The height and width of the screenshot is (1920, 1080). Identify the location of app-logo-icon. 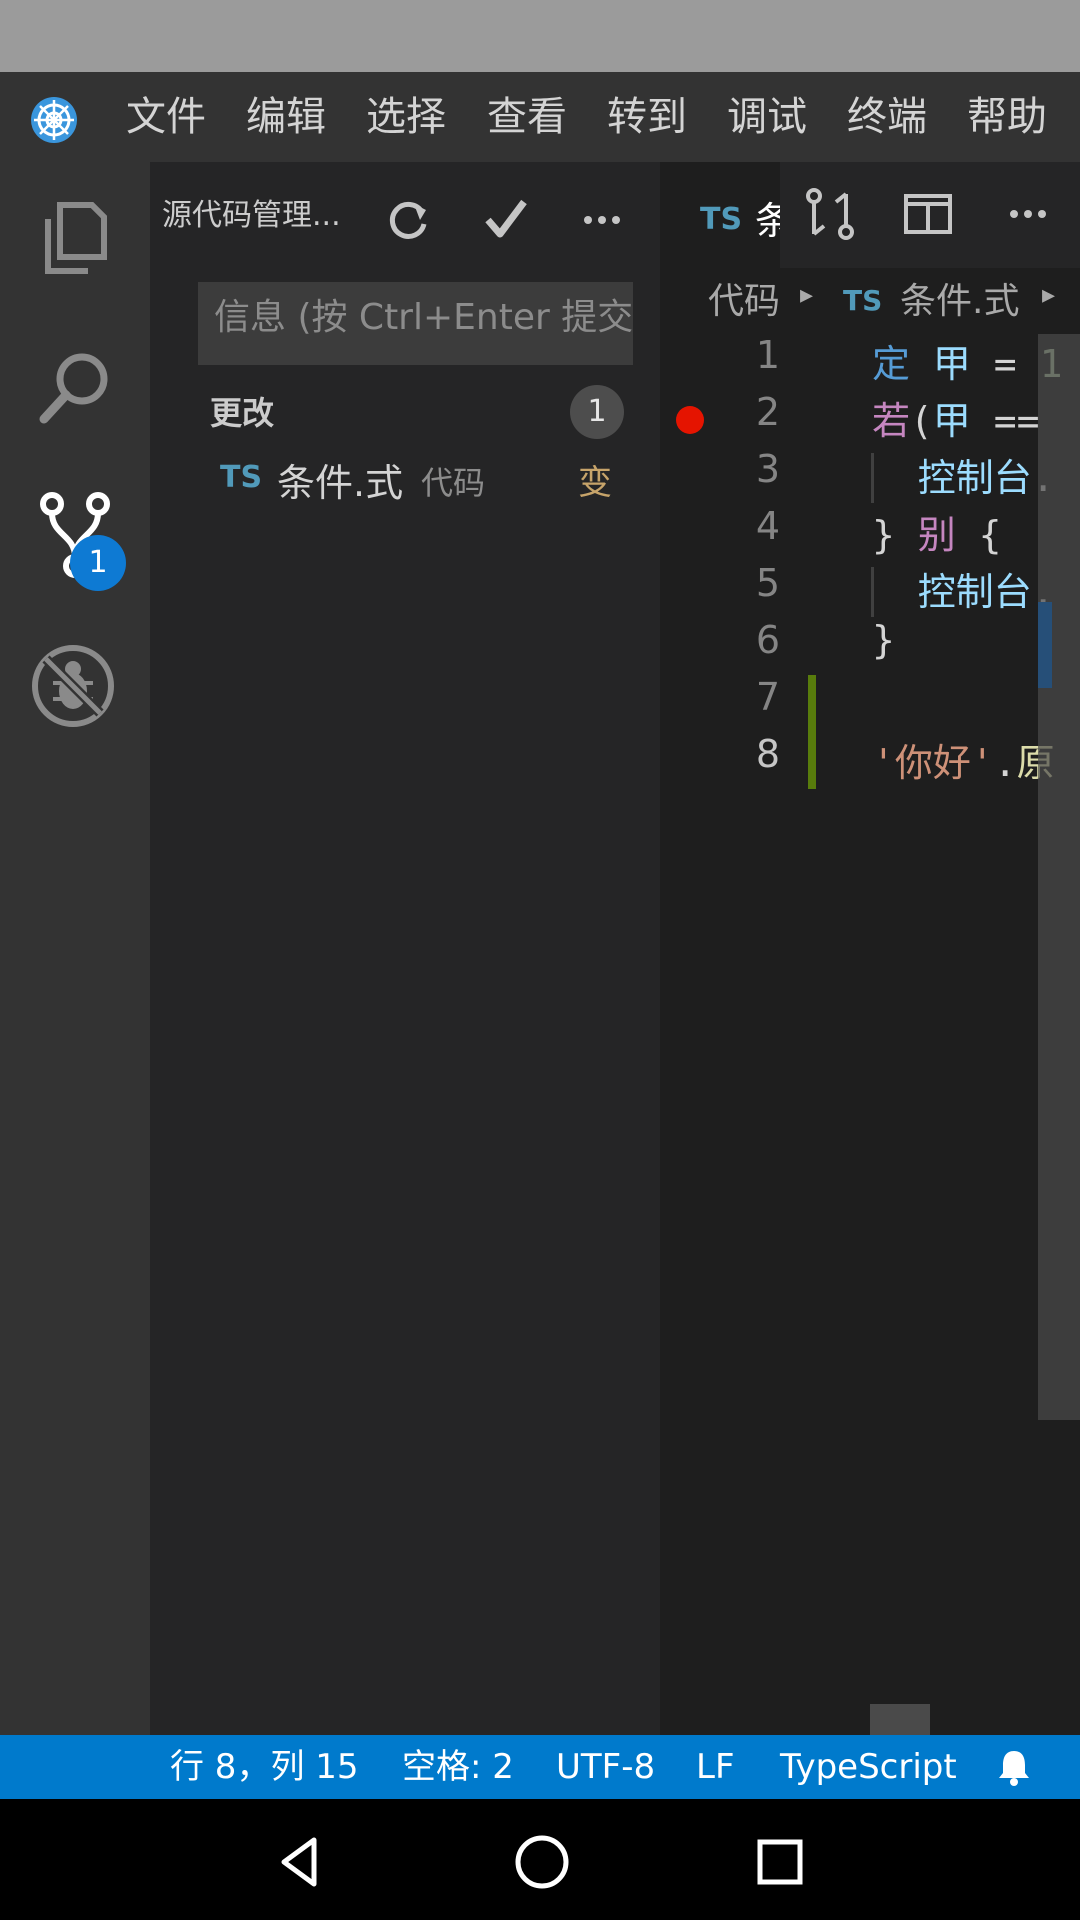
(54, 120).